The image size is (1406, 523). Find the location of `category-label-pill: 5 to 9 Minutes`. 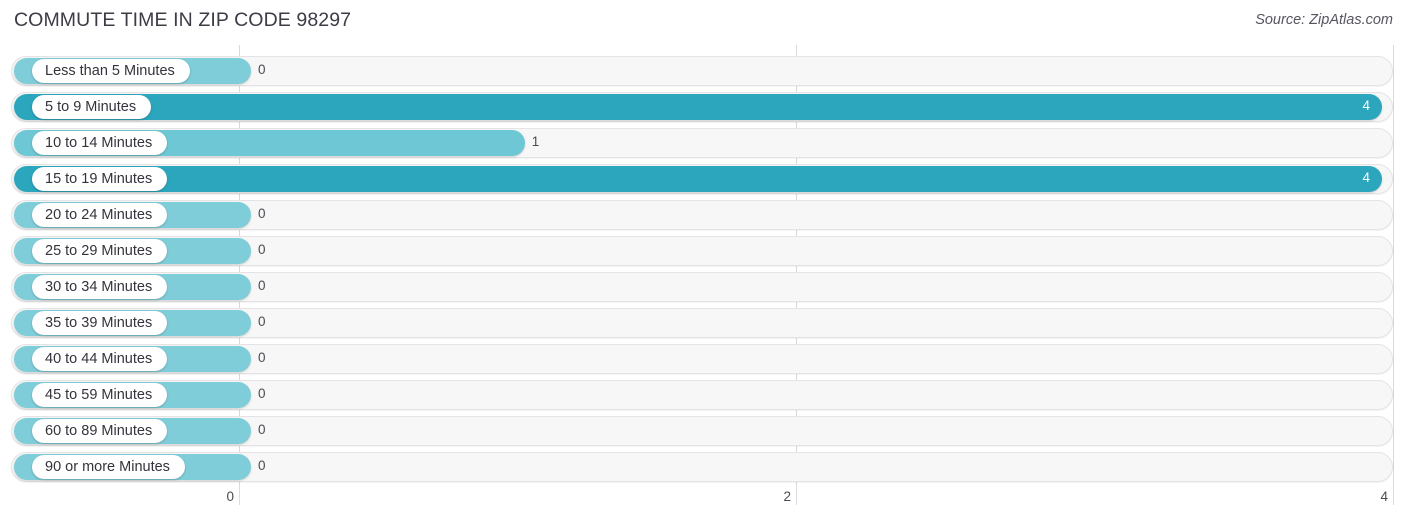

category-label-pill: 5 to 9 Minutes is located at coordinates (92, 107).